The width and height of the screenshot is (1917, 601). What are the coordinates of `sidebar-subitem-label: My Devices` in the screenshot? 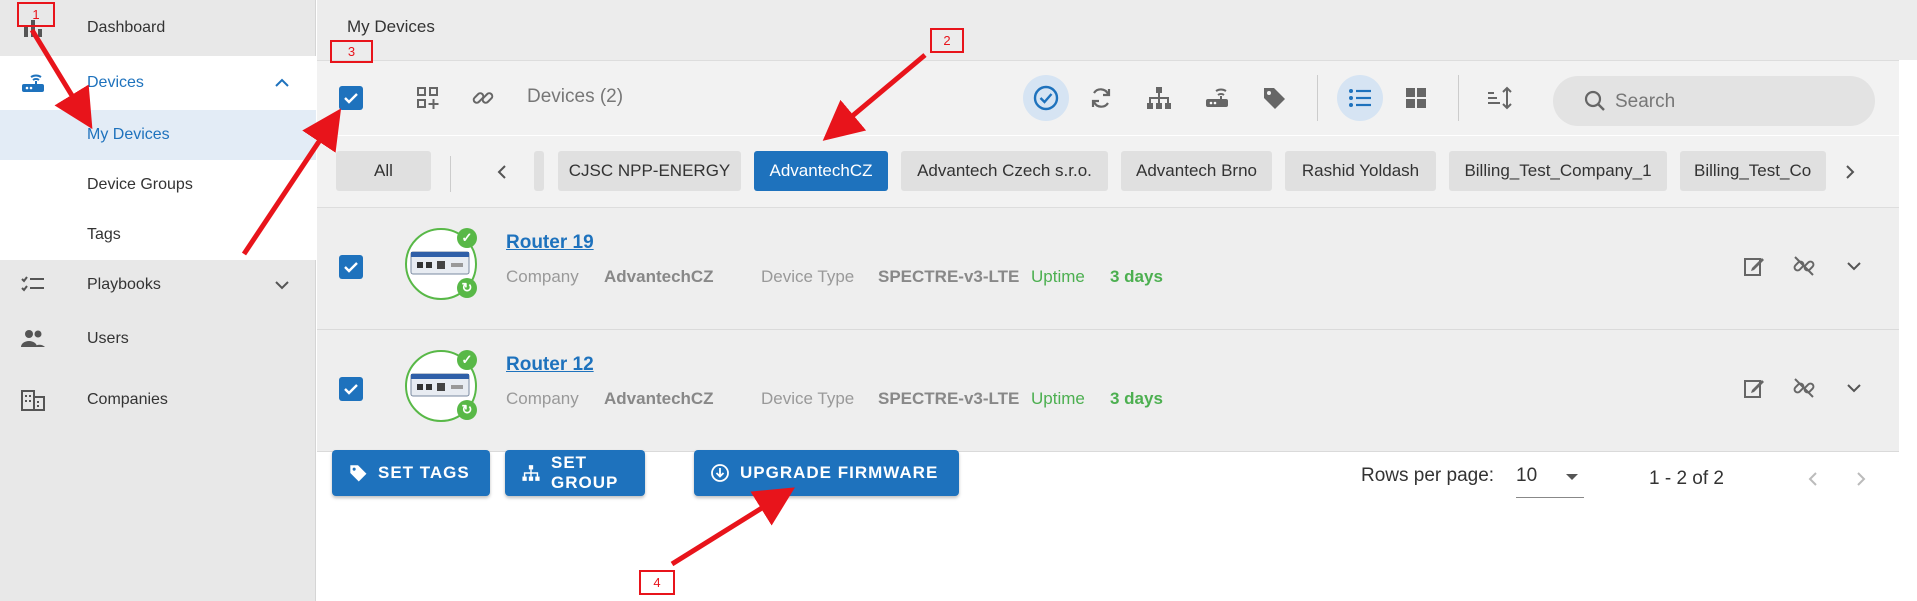 It's located at (128, 134).